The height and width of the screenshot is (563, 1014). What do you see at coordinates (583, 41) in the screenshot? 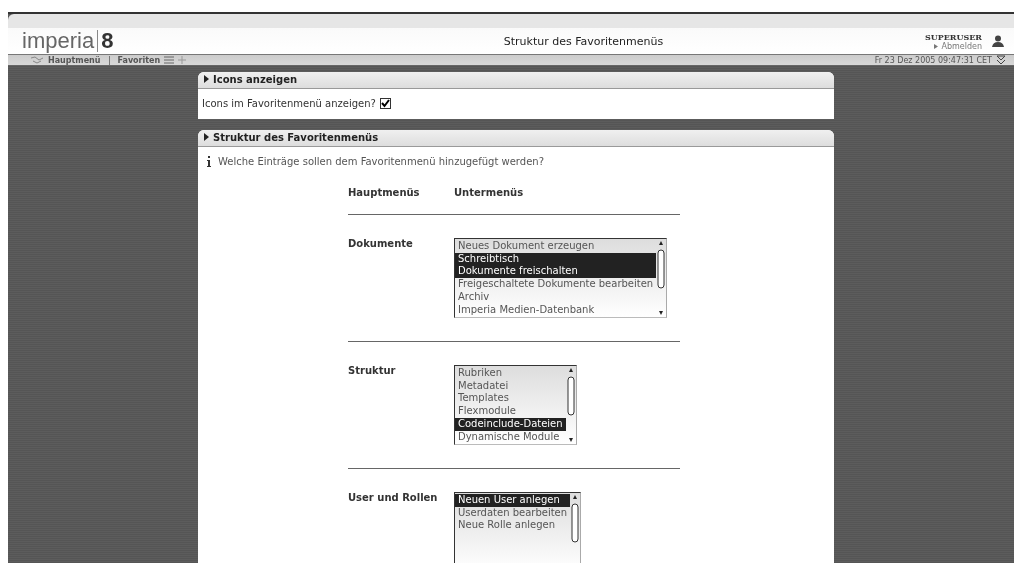
I see `page-title: Struktur des Favoritenmenüs` at bounding box center [583, 41].